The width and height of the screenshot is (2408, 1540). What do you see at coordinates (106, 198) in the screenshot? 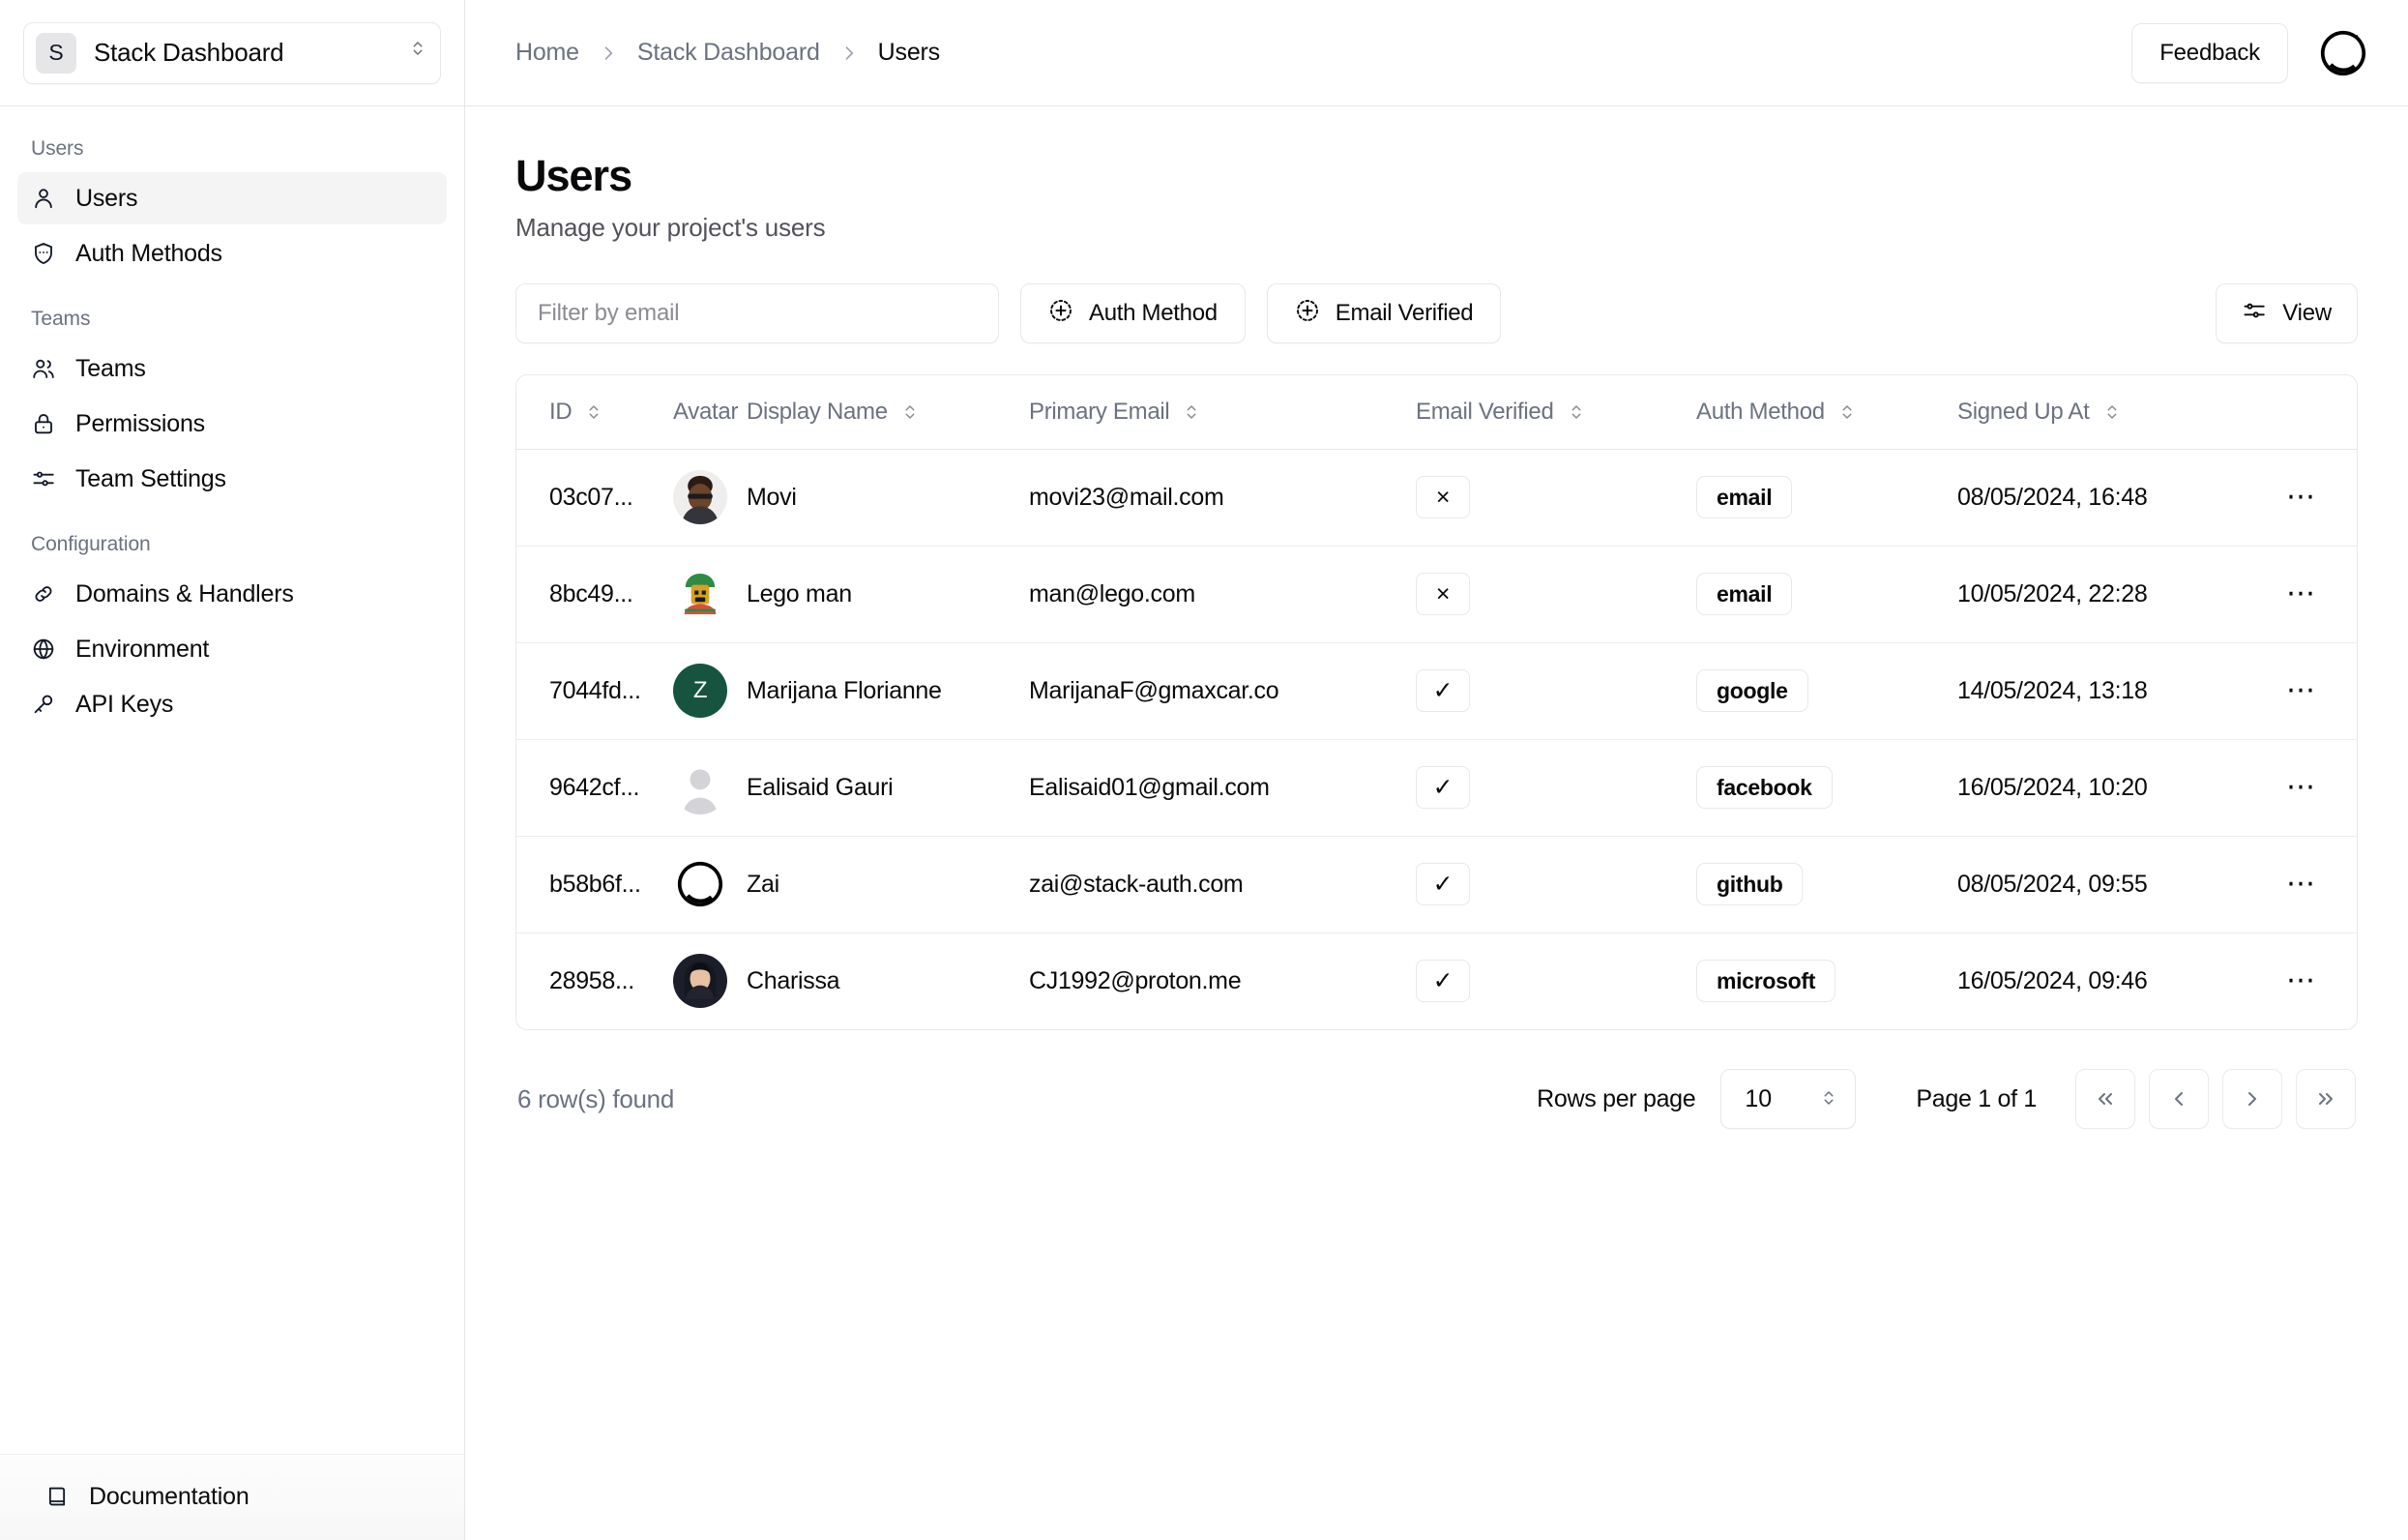
I see `sidebar-item-label: Users` at bounding box center [106, 198].